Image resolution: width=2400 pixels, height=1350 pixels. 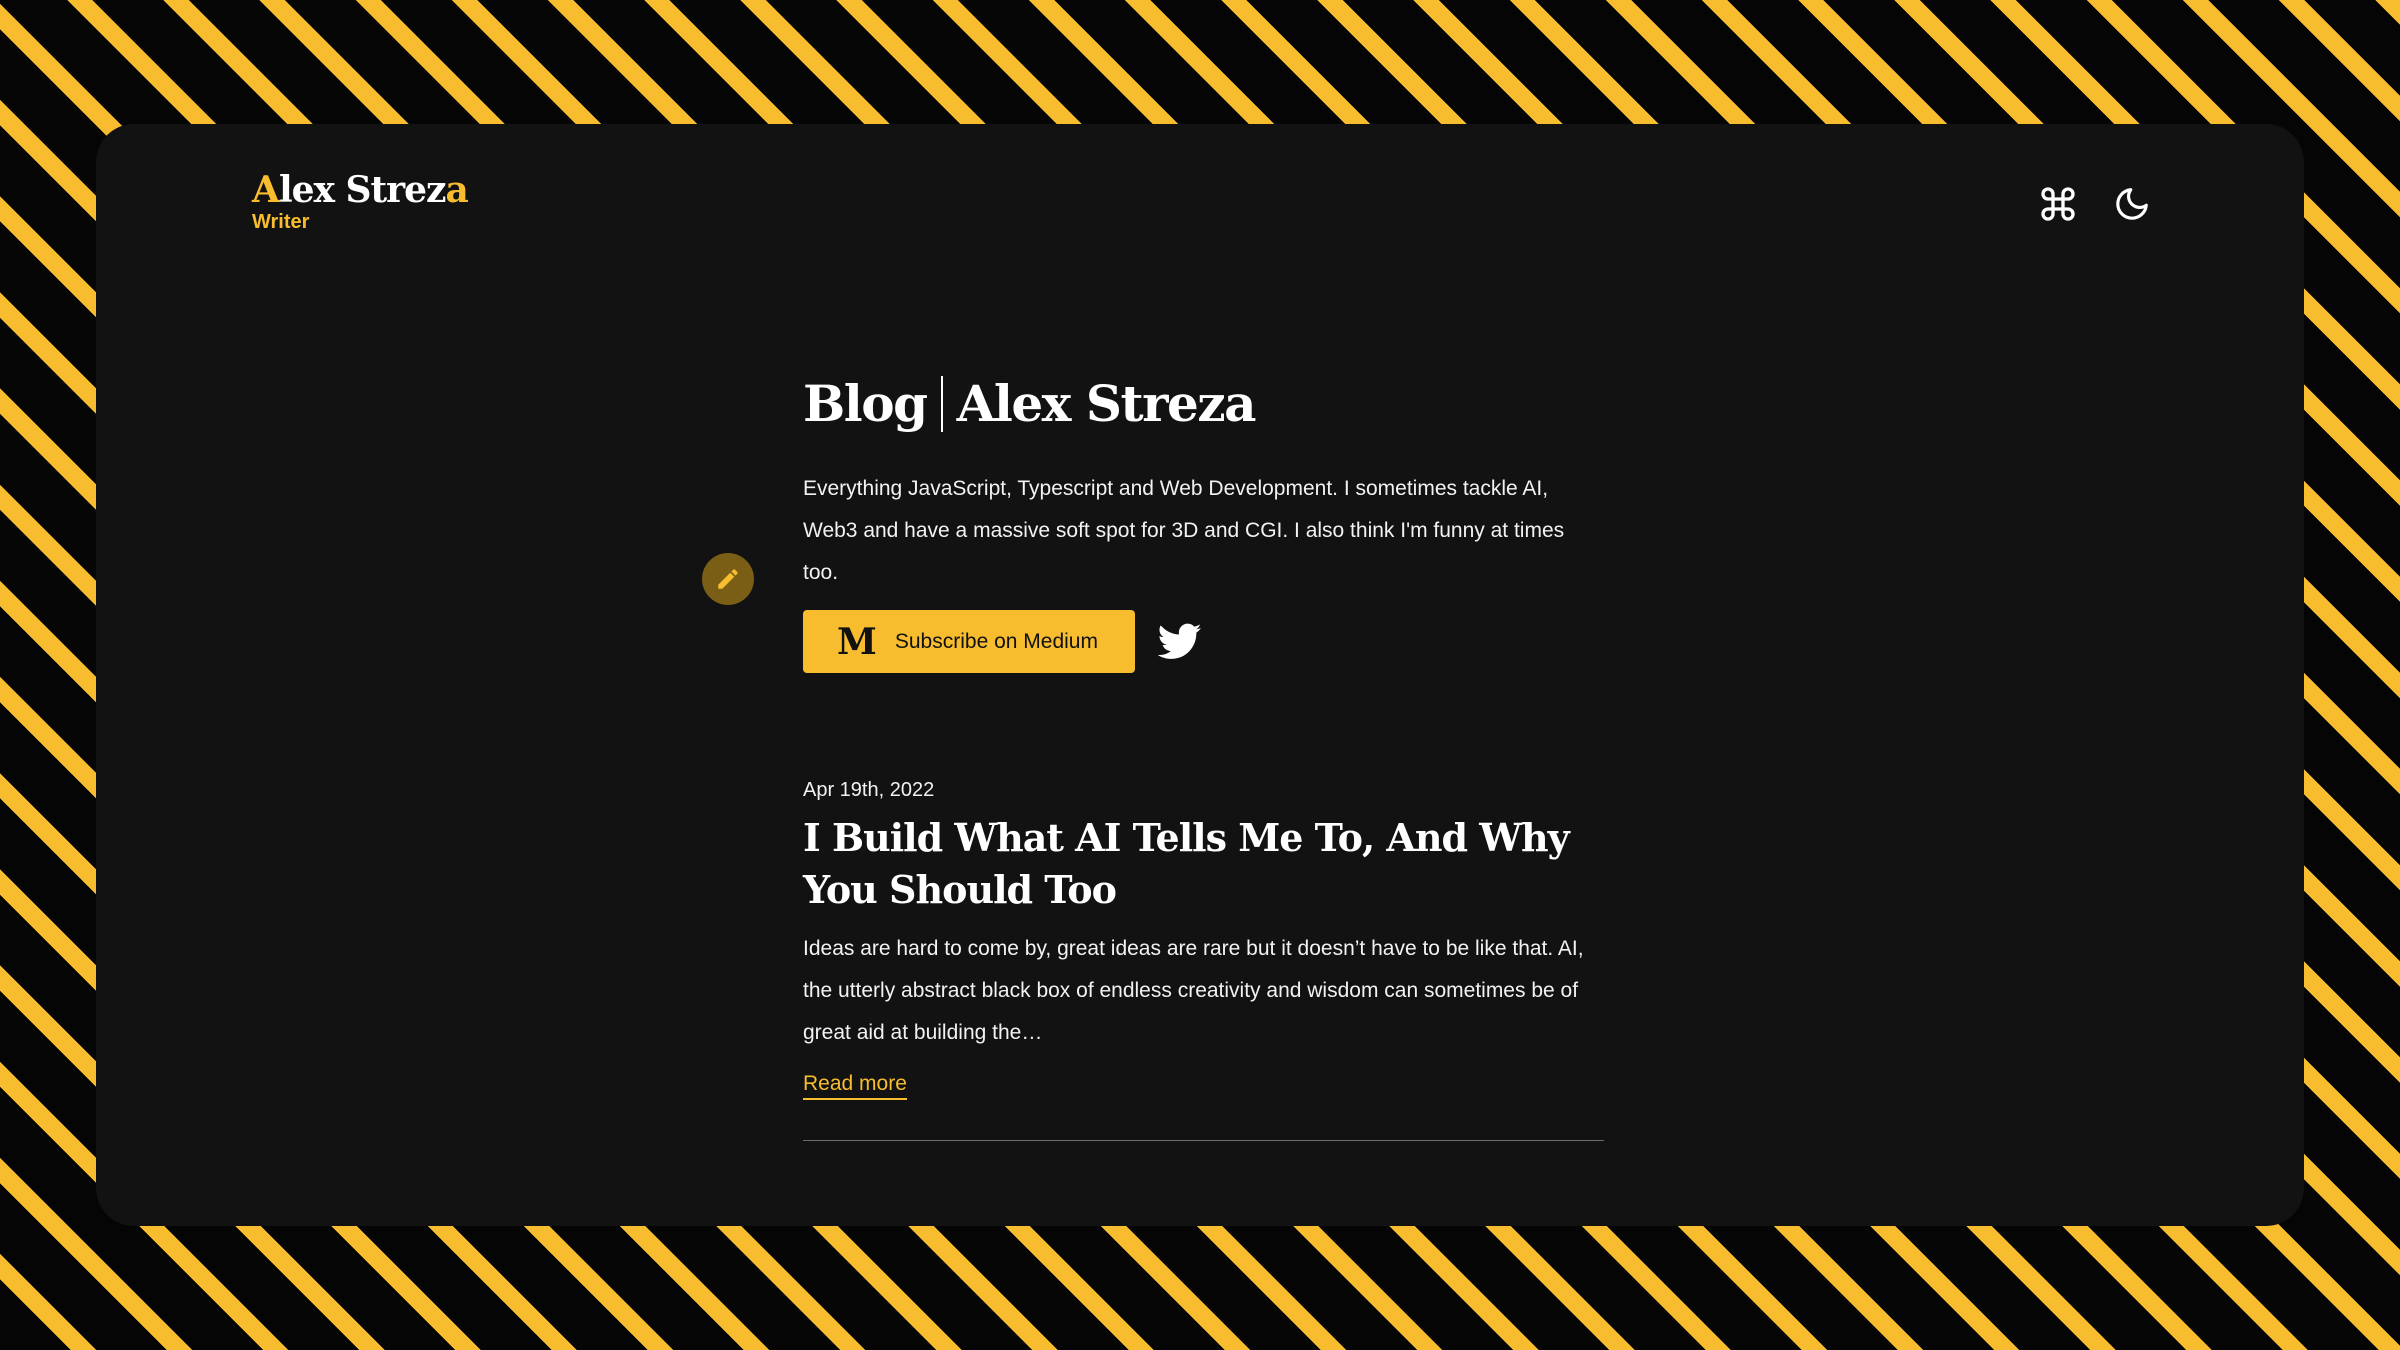 I want to click on post-divider, so click(x=1203, y=1140).